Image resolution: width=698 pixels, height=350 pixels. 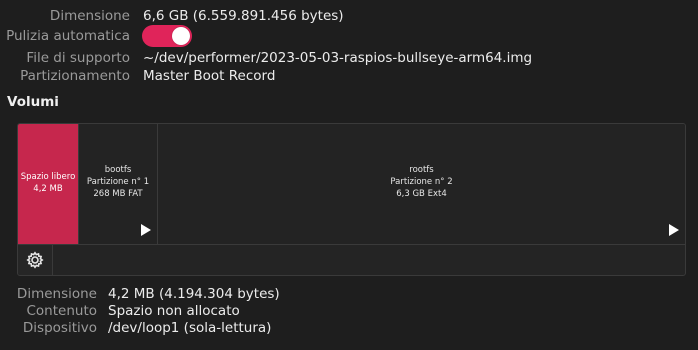 I want to click on partitioning-label: Partizionamento, so click(x=75, y=75).